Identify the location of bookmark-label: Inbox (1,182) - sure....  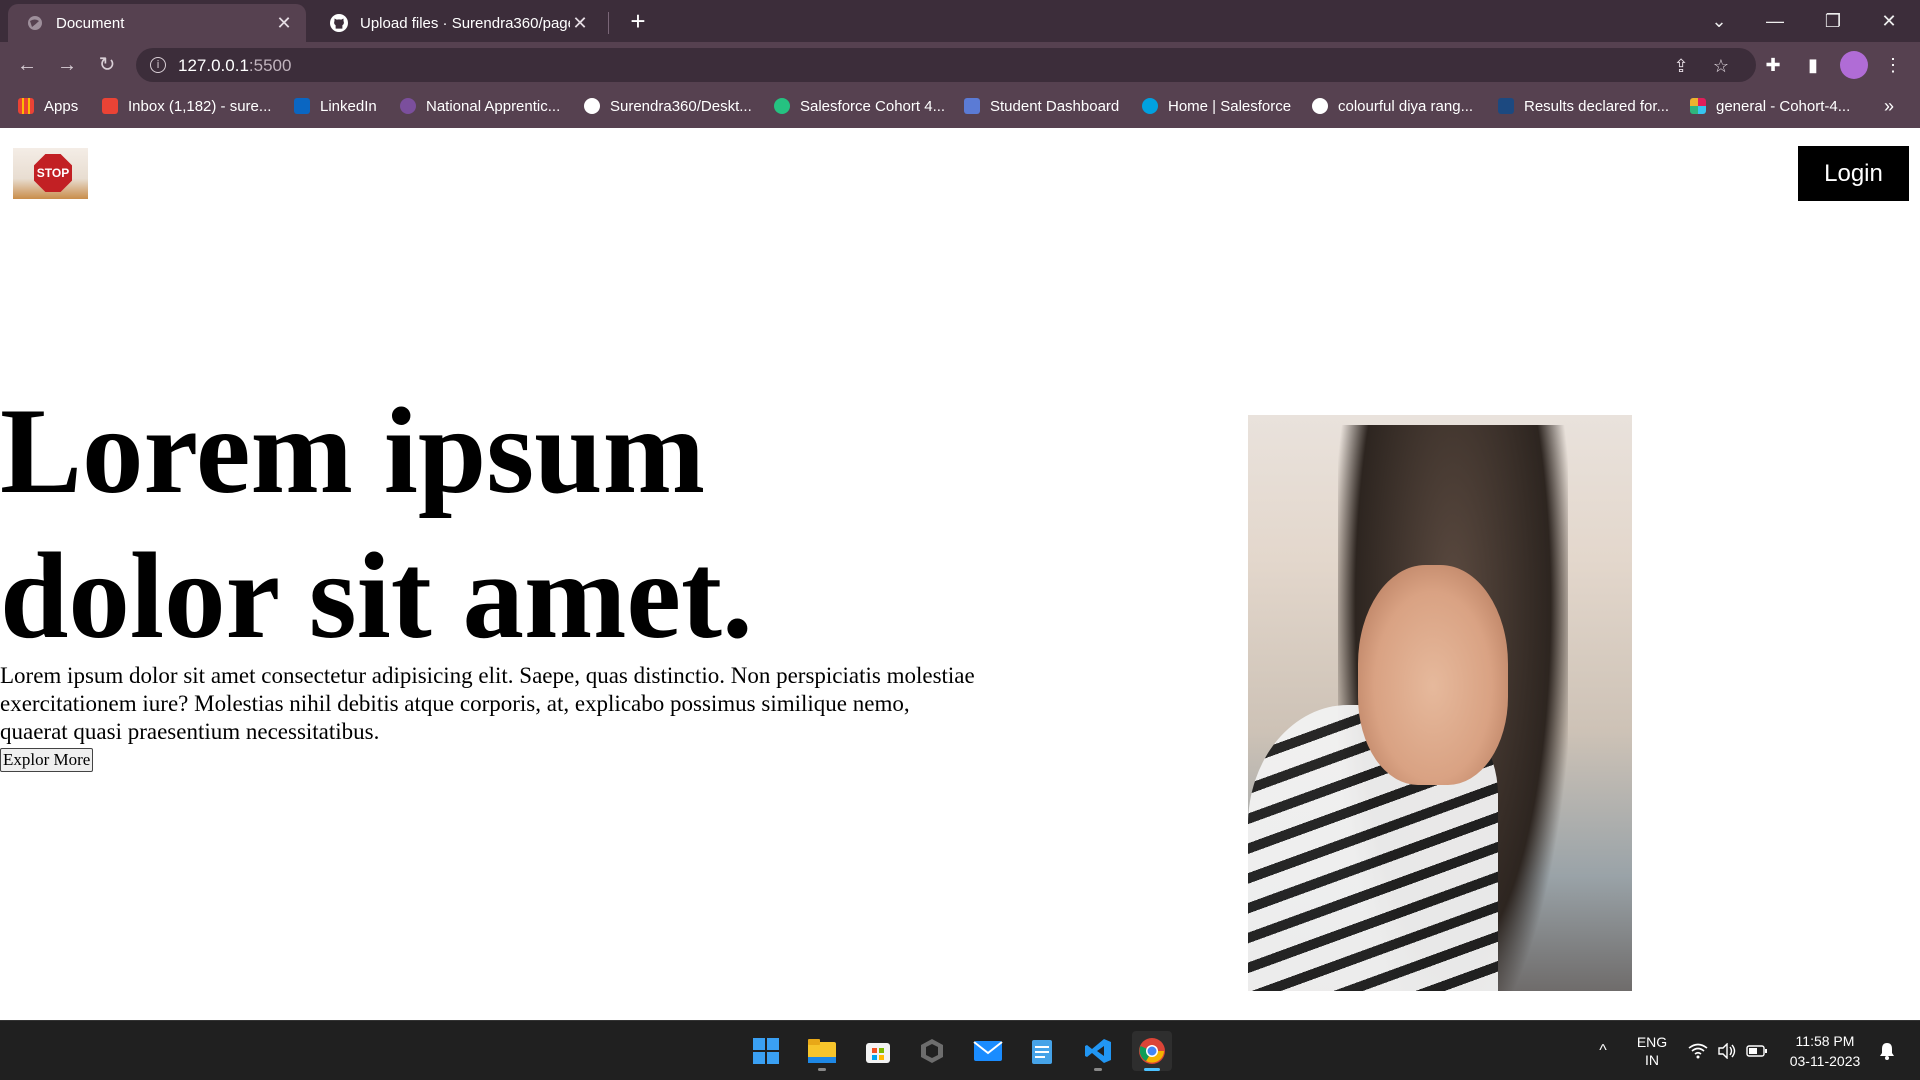
(200, 106).